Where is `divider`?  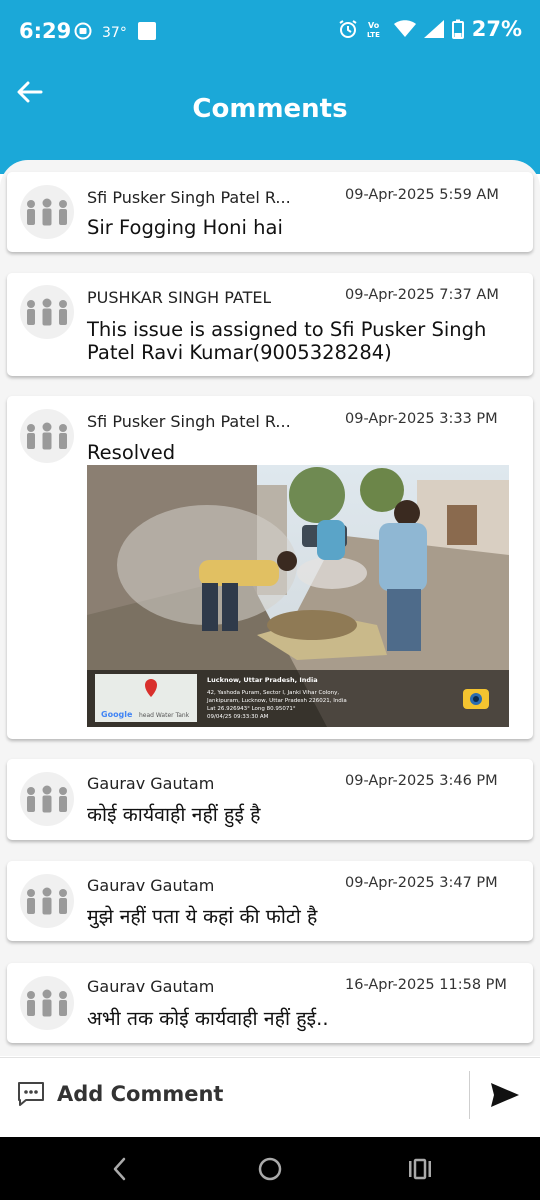 divider is located at coordinates (469, 1095).